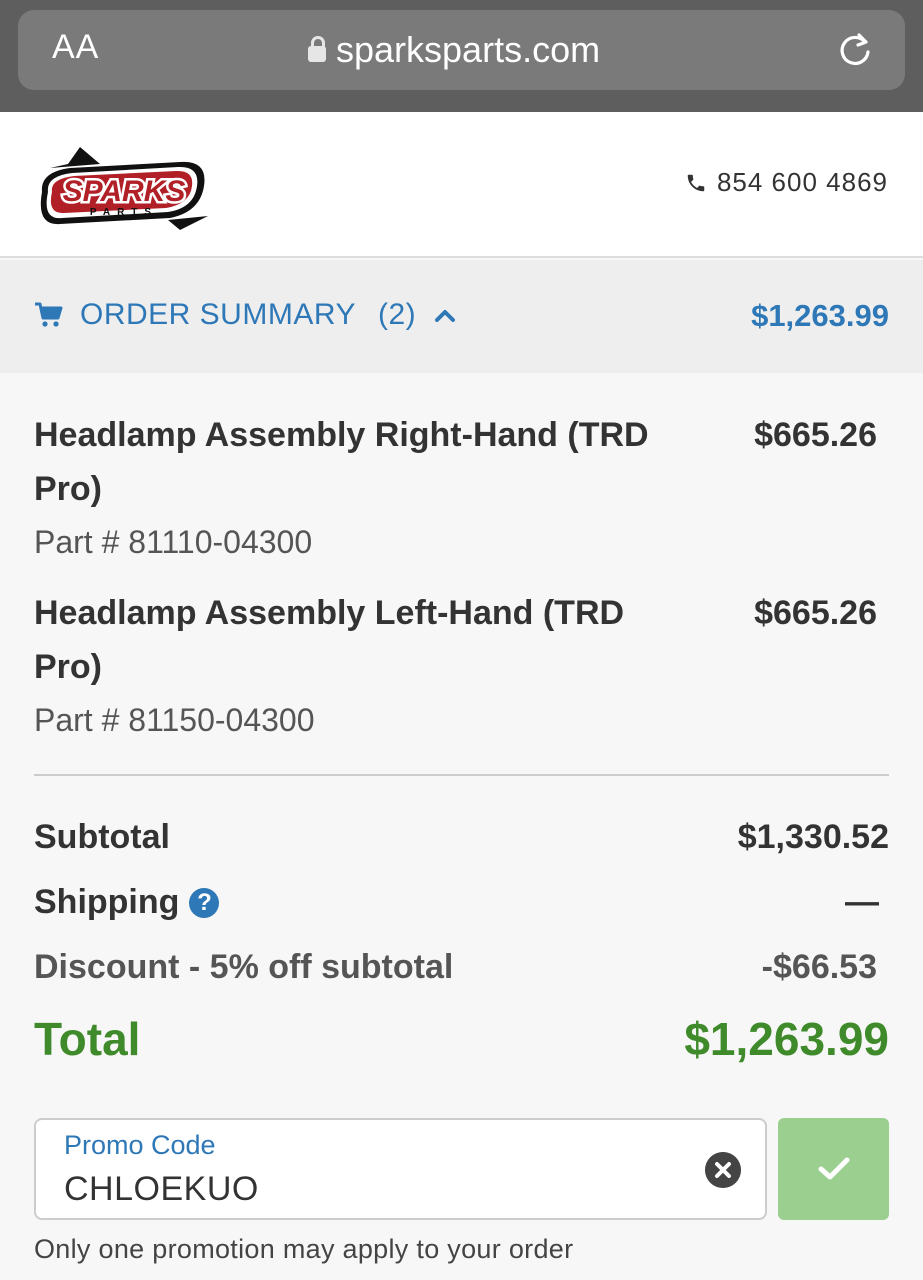 The width and height of the screenshot is (923, 1280). I want to click on divider, so click(461, 775).